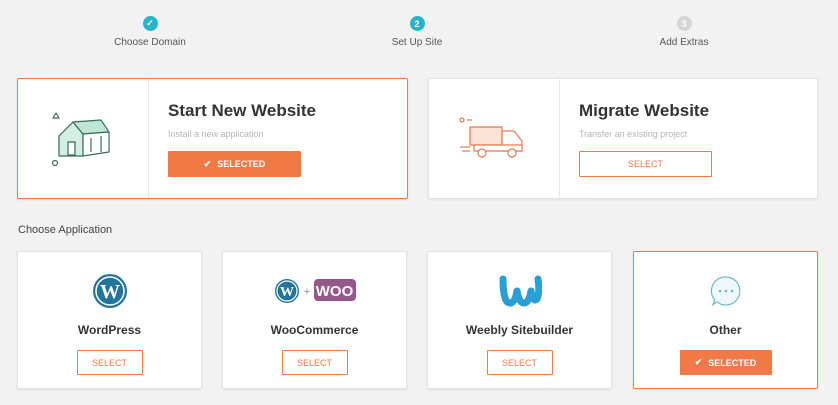 Image resolution: width=838 pixels, height=405 pixels. Describe the element at coordinates (150, 32) in the screenshot. I see `step-choose-domain: ✓ Choose Domain` at that location.